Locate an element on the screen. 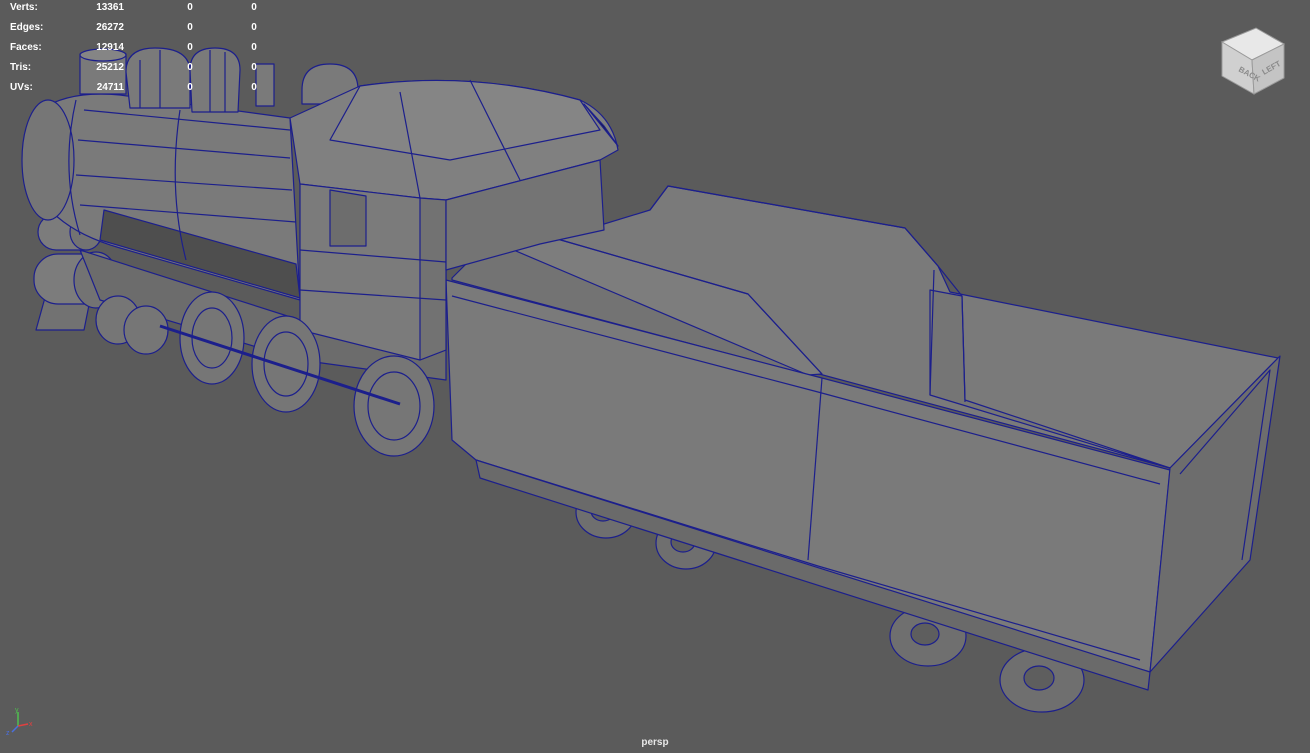 The height and width of the screenshot is (753, 1310). hud-row-faces: Faces: 12914 0 0 is located at coordinates (140, 50).